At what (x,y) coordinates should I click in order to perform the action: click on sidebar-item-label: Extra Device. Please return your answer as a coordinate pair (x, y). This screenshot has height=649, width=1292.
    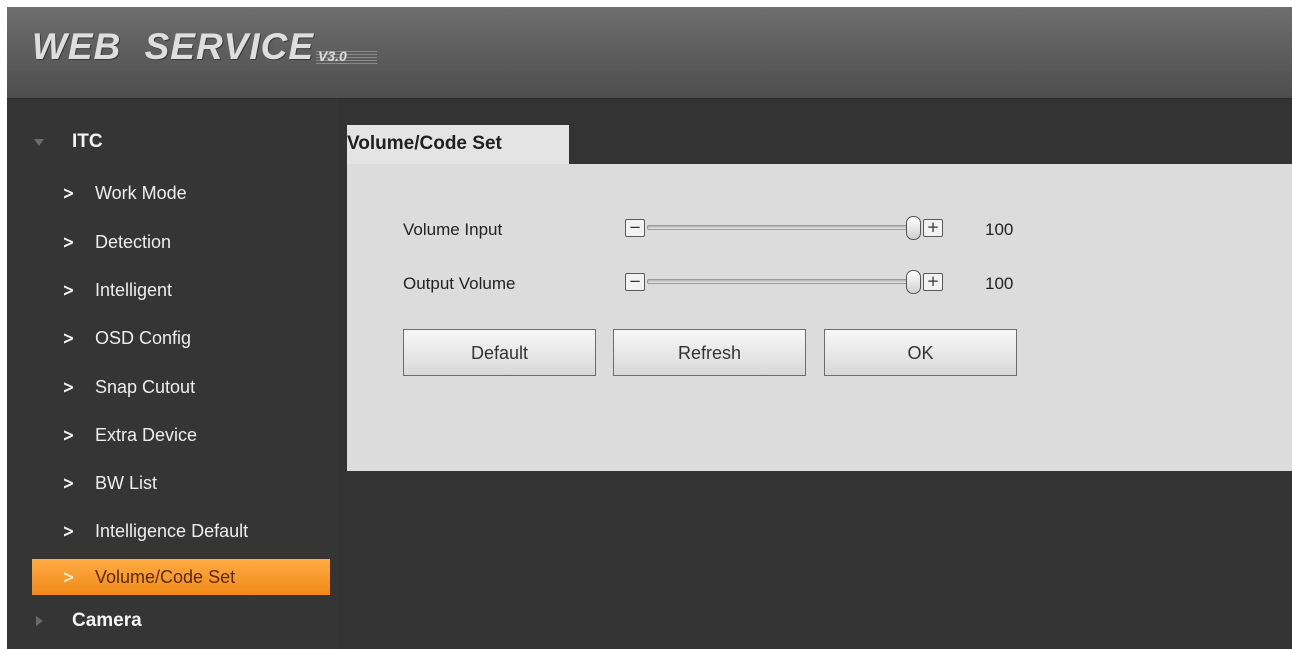
    Looking at the image, I should click on (146, 434).